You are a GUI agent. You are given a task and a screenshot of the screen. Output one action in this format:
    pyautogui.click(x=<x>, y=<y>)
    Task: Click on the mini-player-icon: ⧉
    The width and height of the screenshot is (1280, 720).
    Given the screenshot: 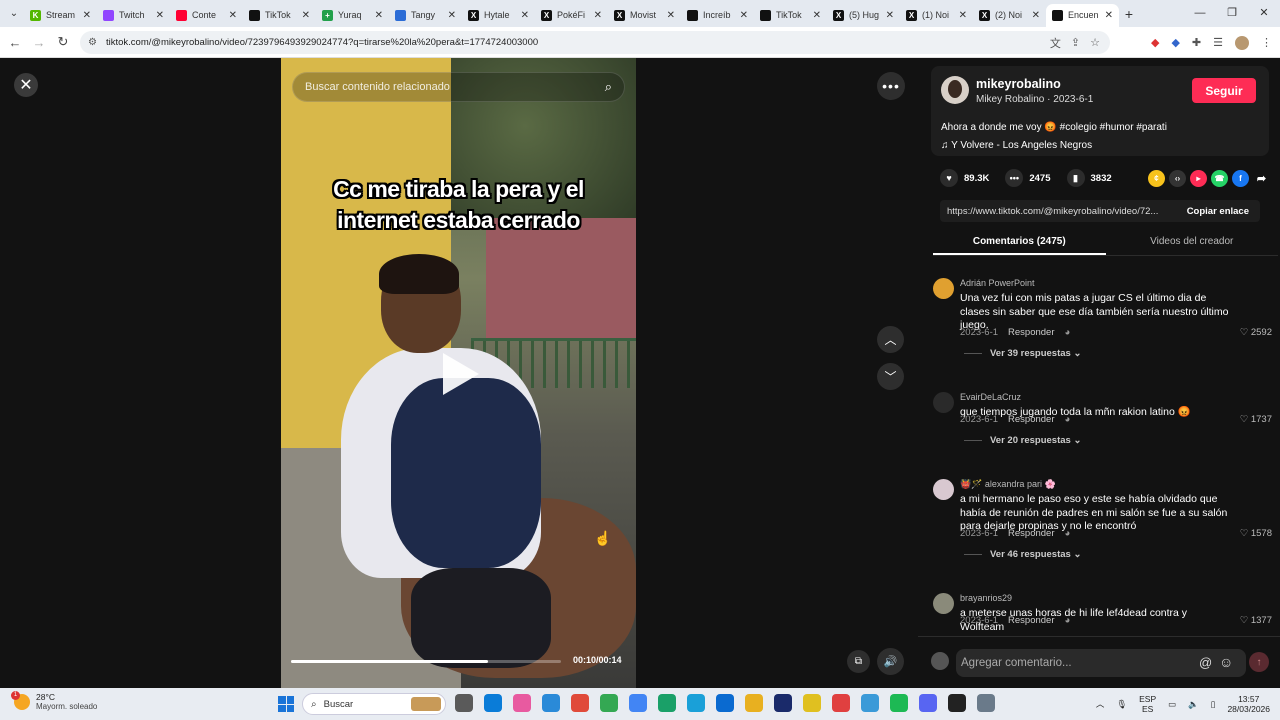 What is the action you would take?
    pyautogui.click(x=858, y=661)
    